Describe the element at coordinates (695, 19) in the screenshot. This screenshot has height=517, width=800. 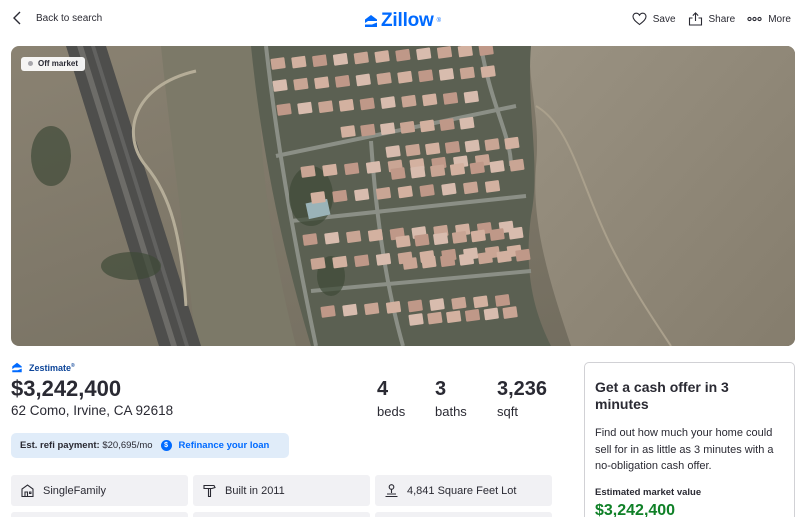
I see `share-icon` at that location.